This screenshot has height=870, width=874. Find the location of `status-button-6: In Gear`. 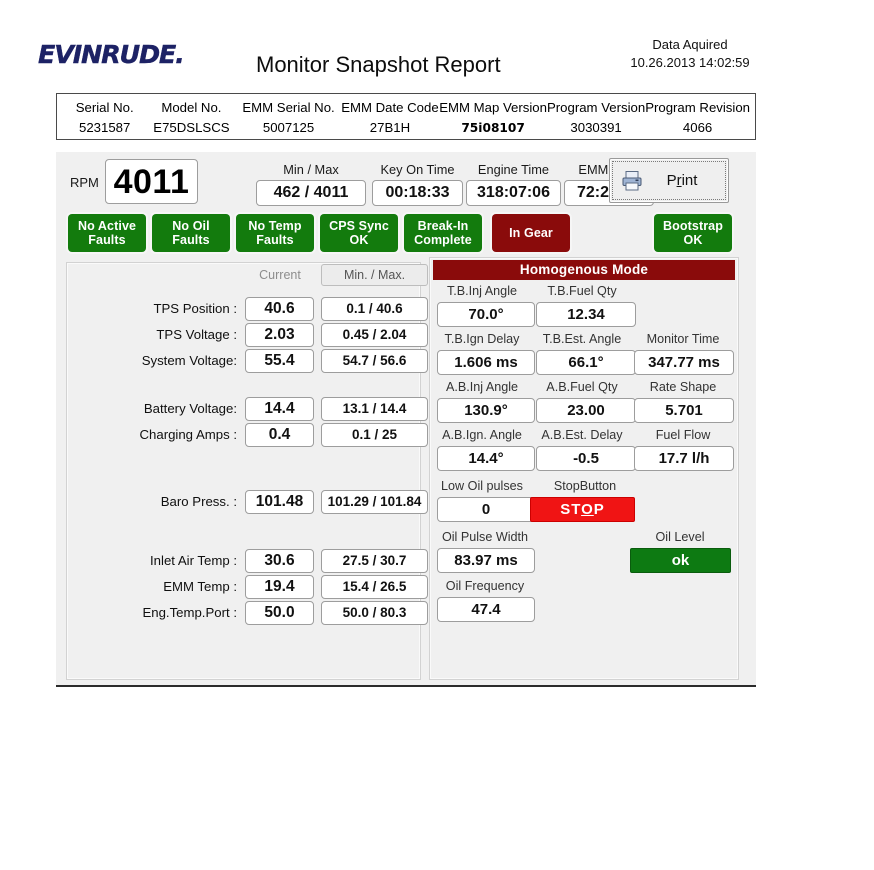

status-button-6: In Gear is located at coordinates (531, 233).